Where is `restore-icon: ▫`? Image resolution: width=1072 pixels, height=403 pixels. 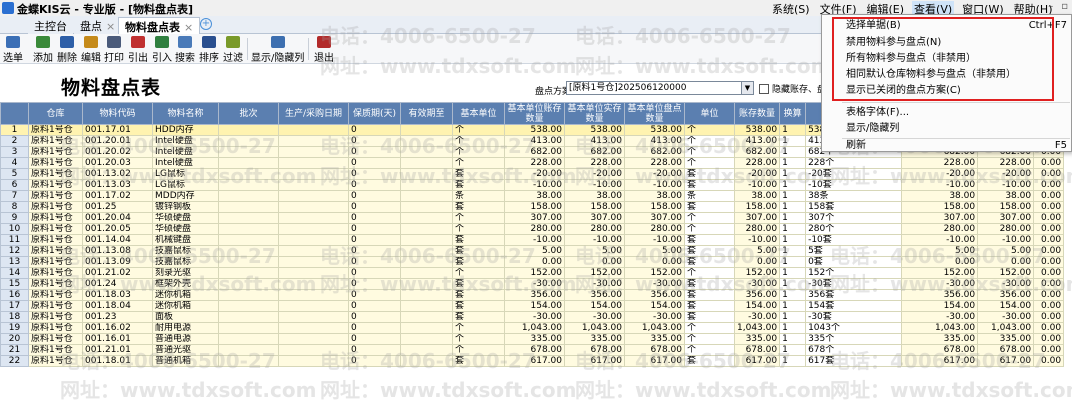
restore-icon: ▫ is located at coordinates (1064, 6).